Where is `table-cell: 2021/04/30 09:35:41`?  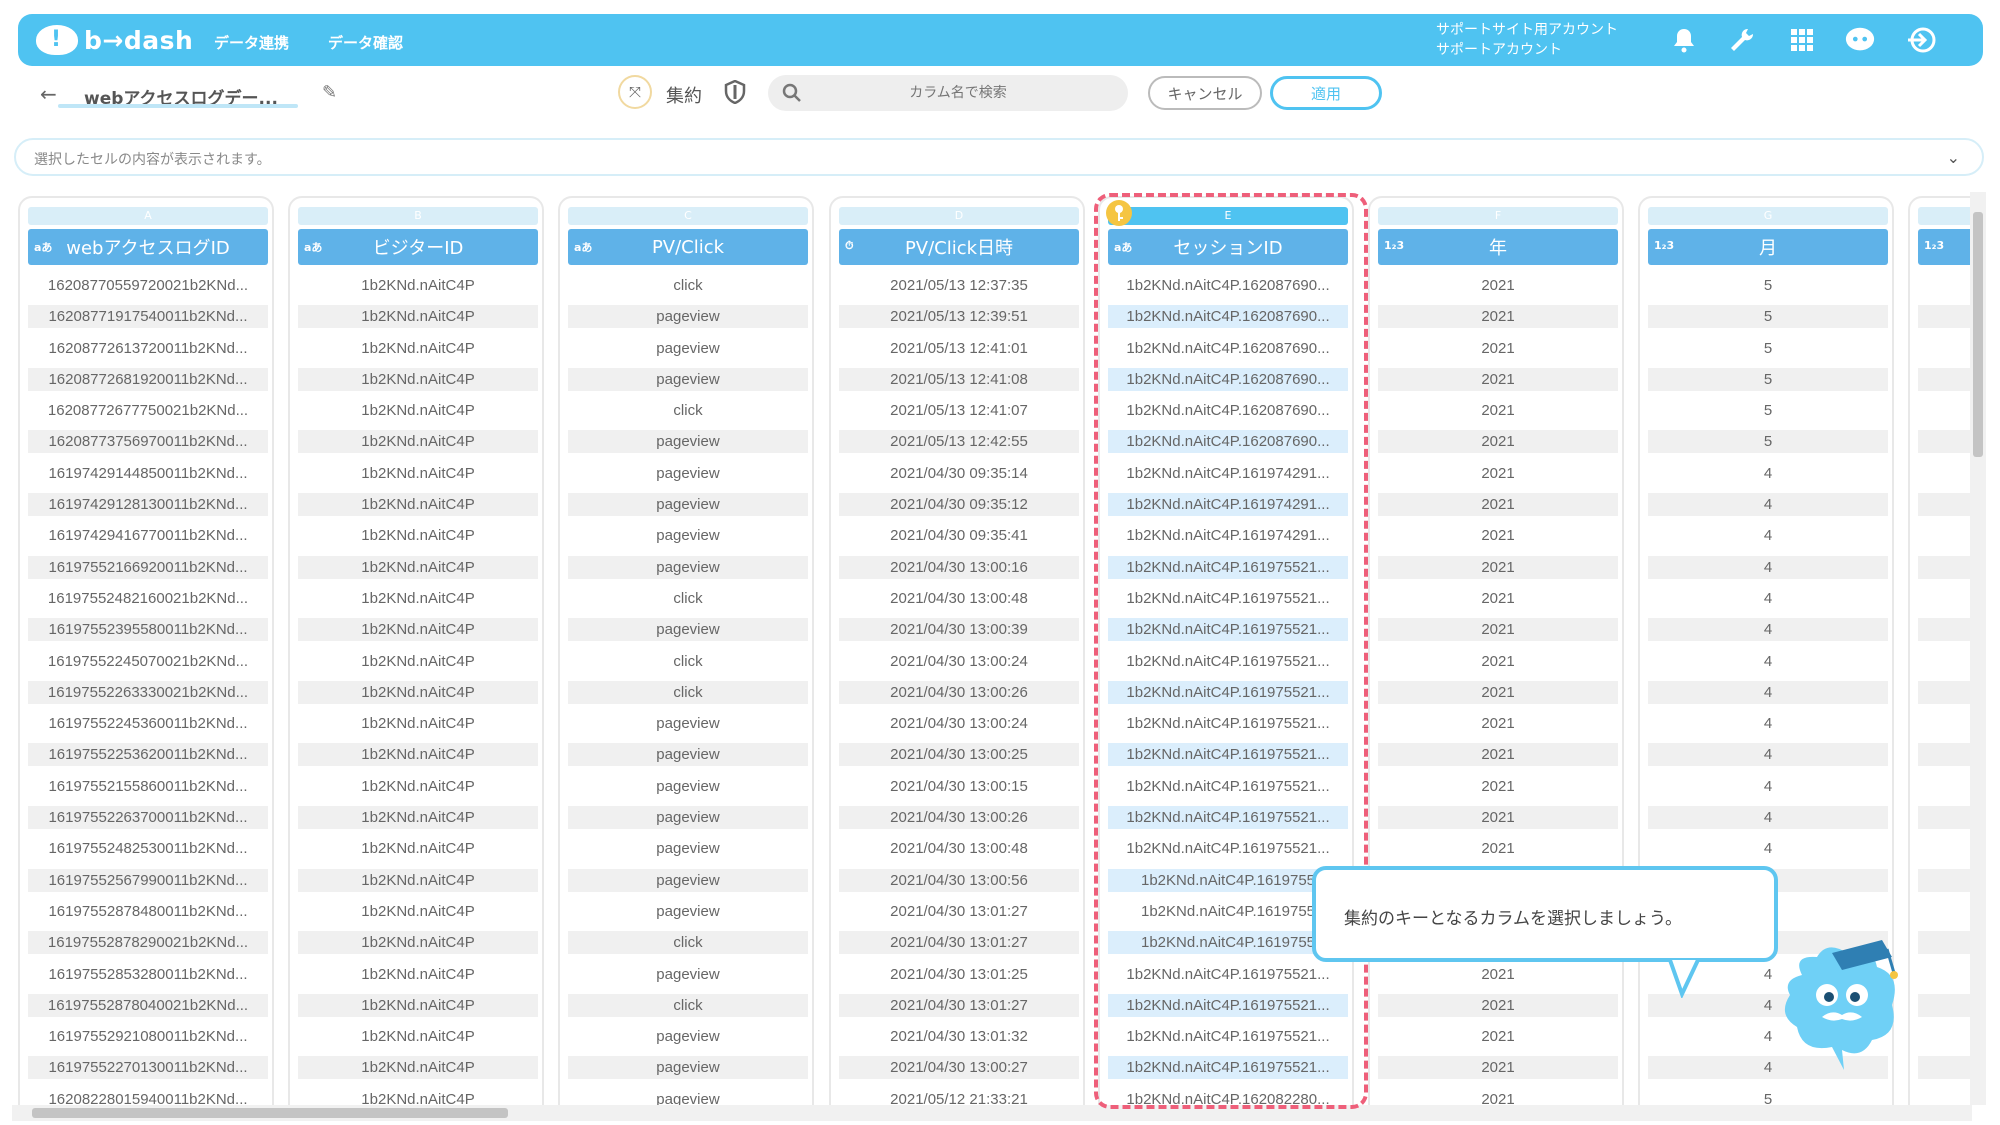
table-cell: 2021/04/30 09:35:41 is located at coordinates (959, 535).